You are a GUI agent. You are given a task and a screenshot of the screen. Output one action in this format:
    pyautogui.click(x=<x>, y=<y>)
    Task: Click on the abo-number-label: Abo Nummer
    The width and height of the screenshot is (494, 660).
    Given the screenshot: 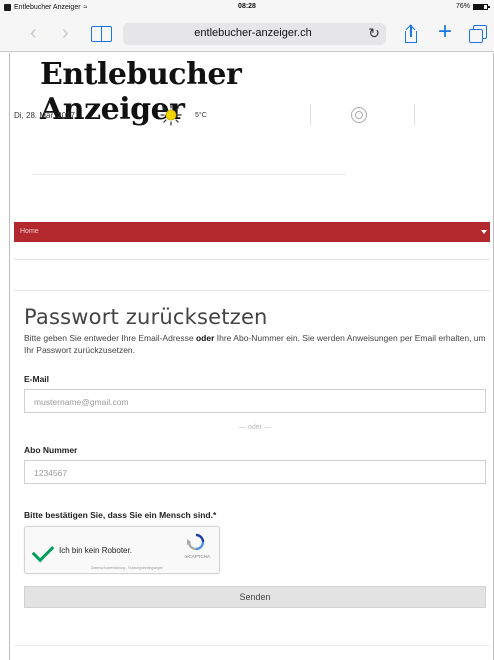 What is the action you would take?
    pyautogui.click(x=51, y=450)
    